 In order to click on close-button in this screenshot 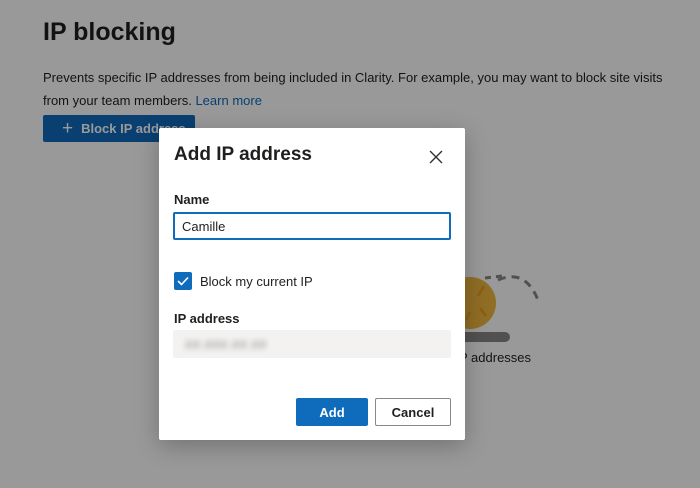, I will do `click(436, 157)`.